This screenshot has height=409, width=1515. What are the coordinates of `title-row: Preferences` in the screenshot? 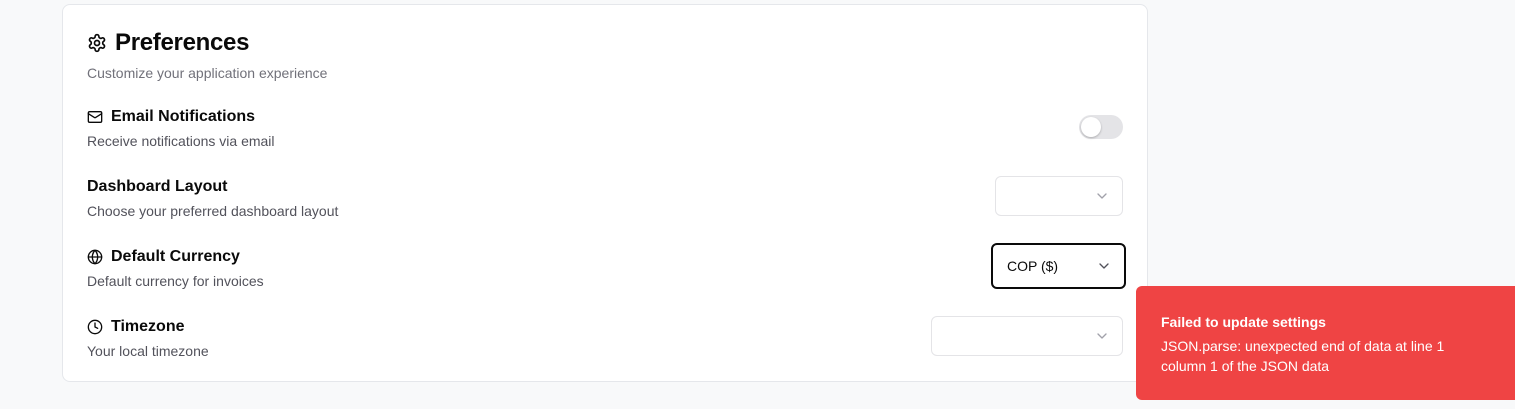 It's located at (207, 43).